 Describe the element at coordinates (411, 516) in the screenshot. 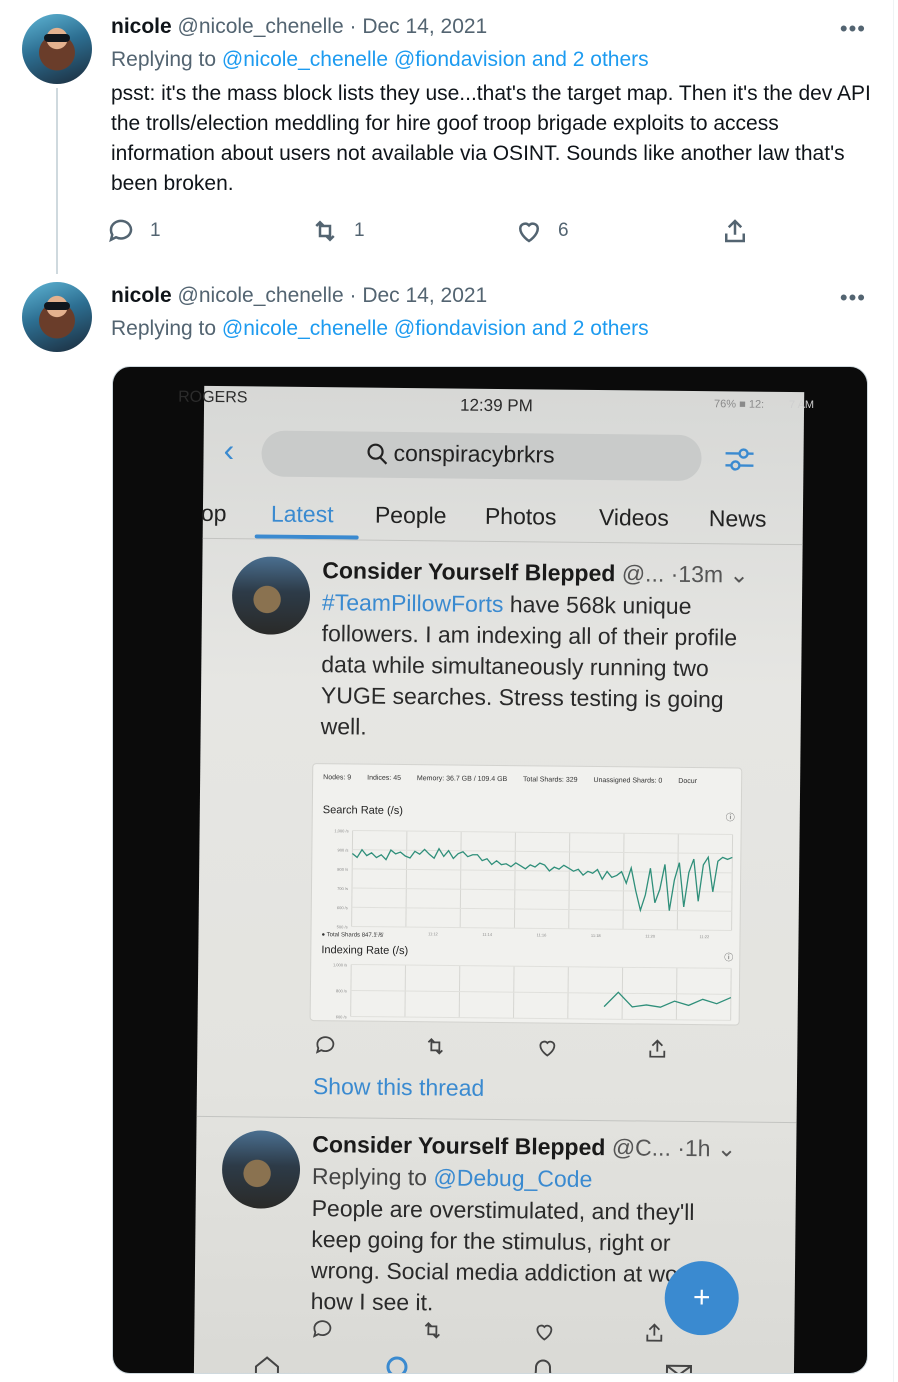

I see `tab-people: People` at that location.